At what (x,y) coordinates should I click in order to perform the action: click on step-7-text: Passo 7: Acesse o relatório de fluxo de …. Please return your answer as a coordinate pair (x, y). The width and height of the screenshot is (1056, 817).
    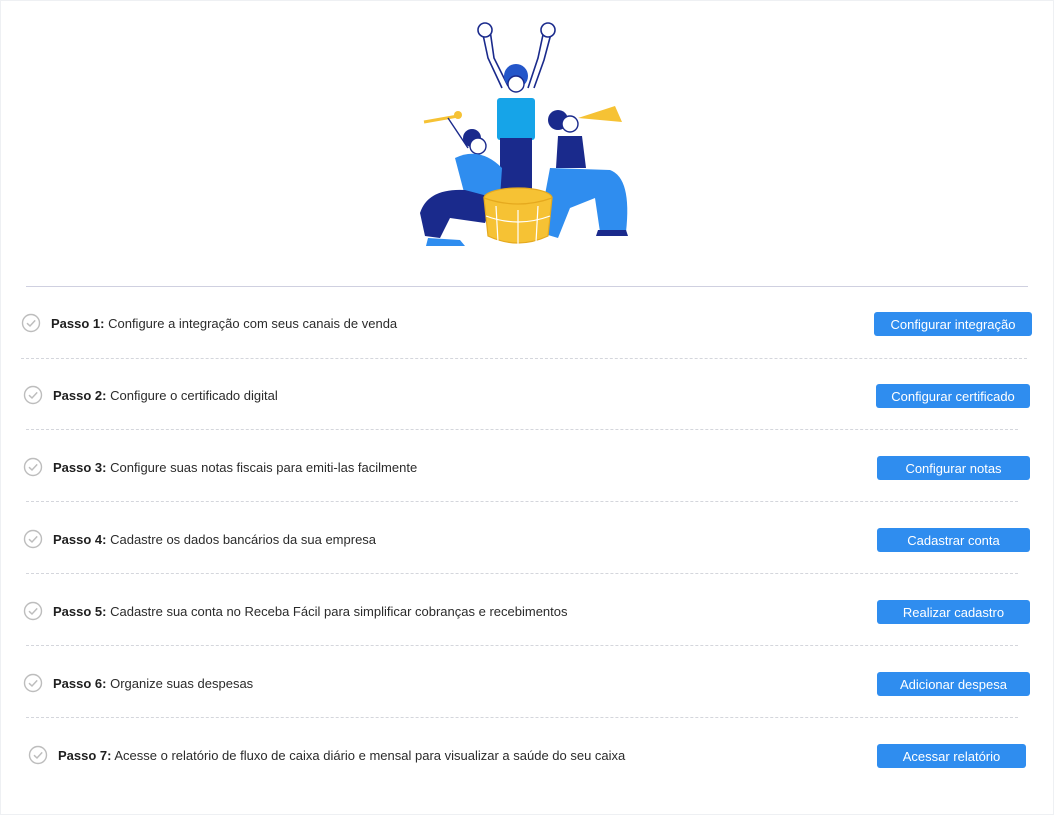
    Looking at the image, I should click on (341, 755).